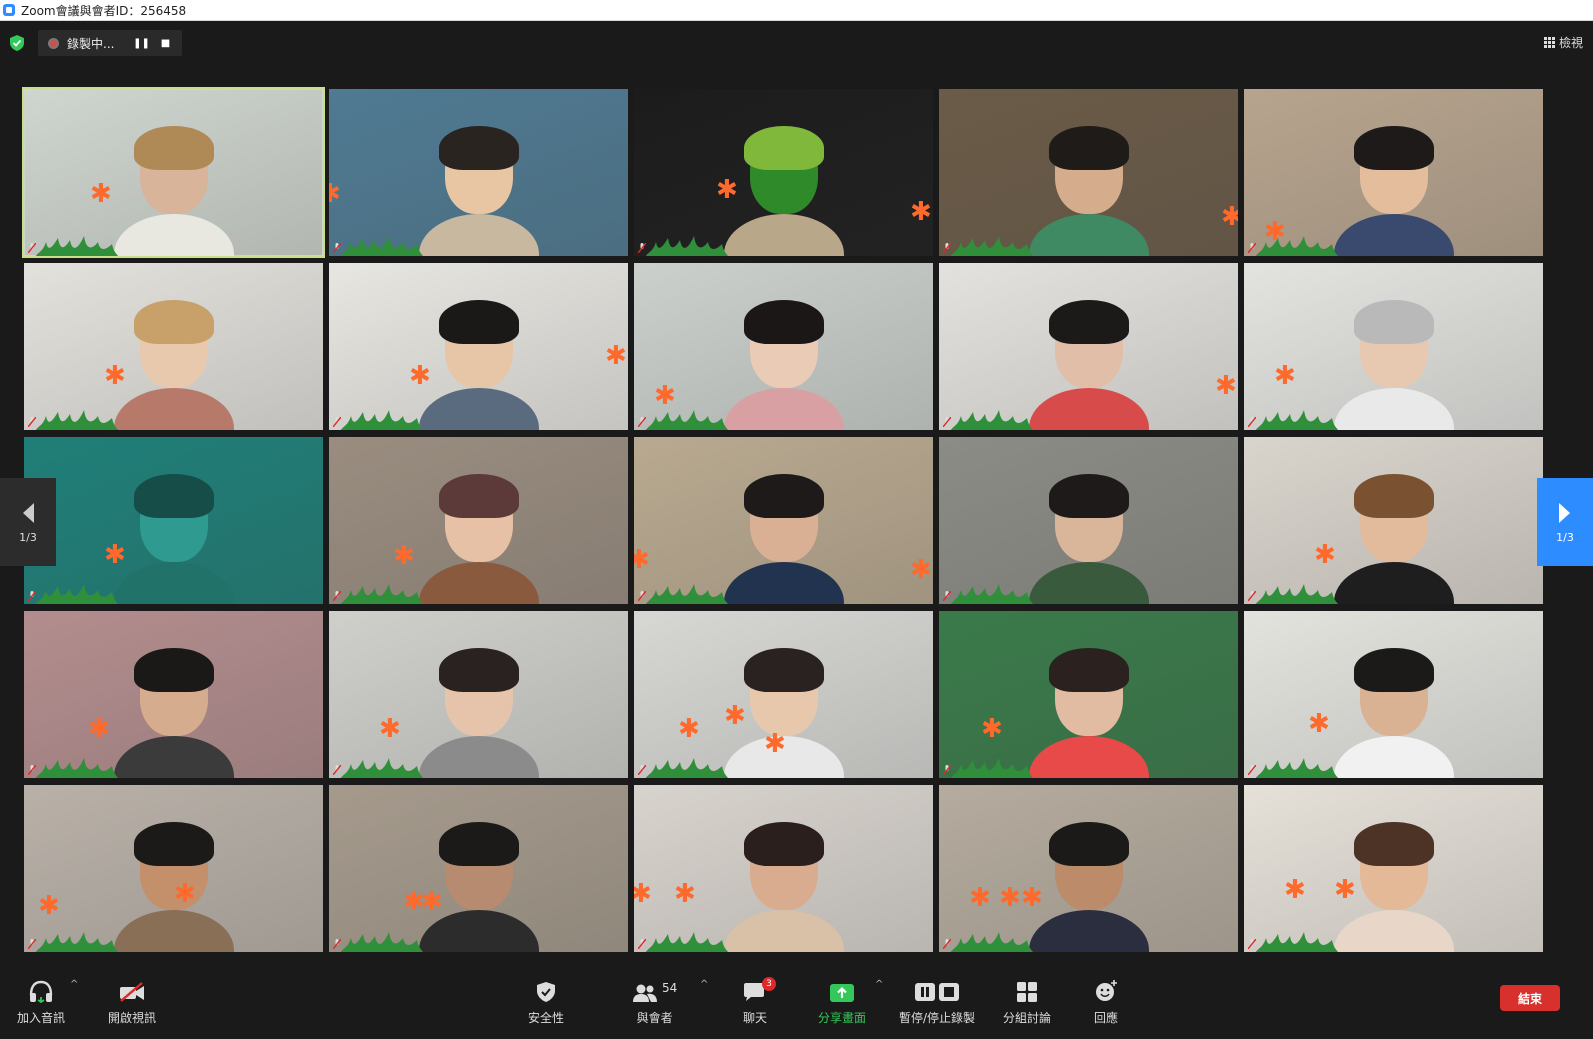 The height and width of the screenshot is (1039, 1593). I want to click on start-video-label: 開啟視訊, so click(132, 1018).